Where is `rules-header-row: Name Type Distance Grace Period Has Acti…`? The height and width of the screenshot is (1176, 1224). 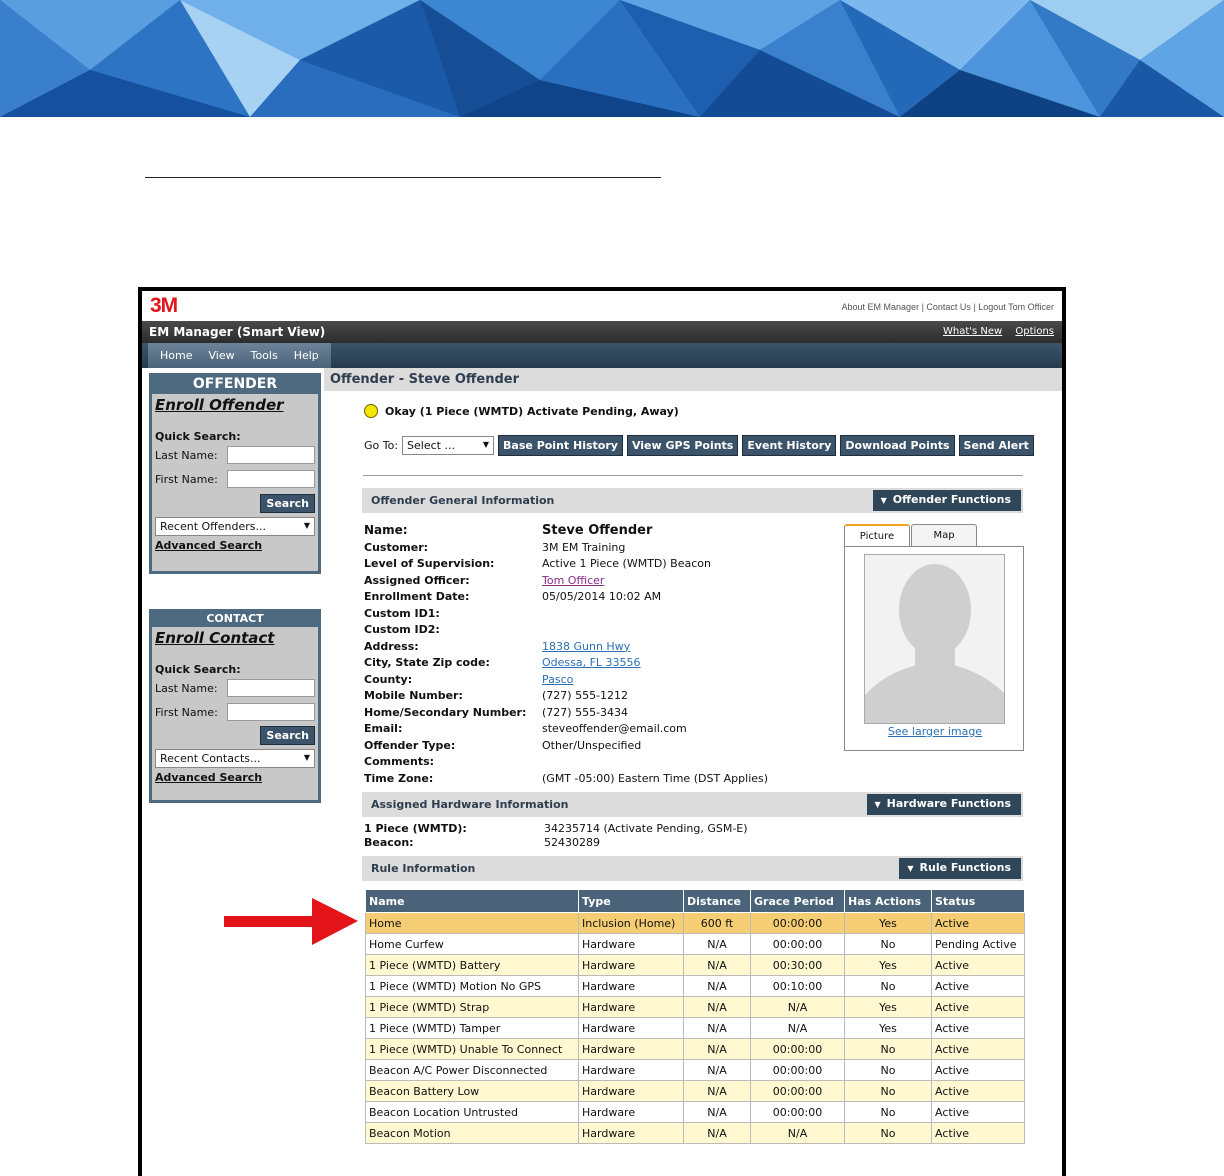
rules-header-row: Name Type Distance Grace Period Has Acti… is located at coordinates (695, 901).